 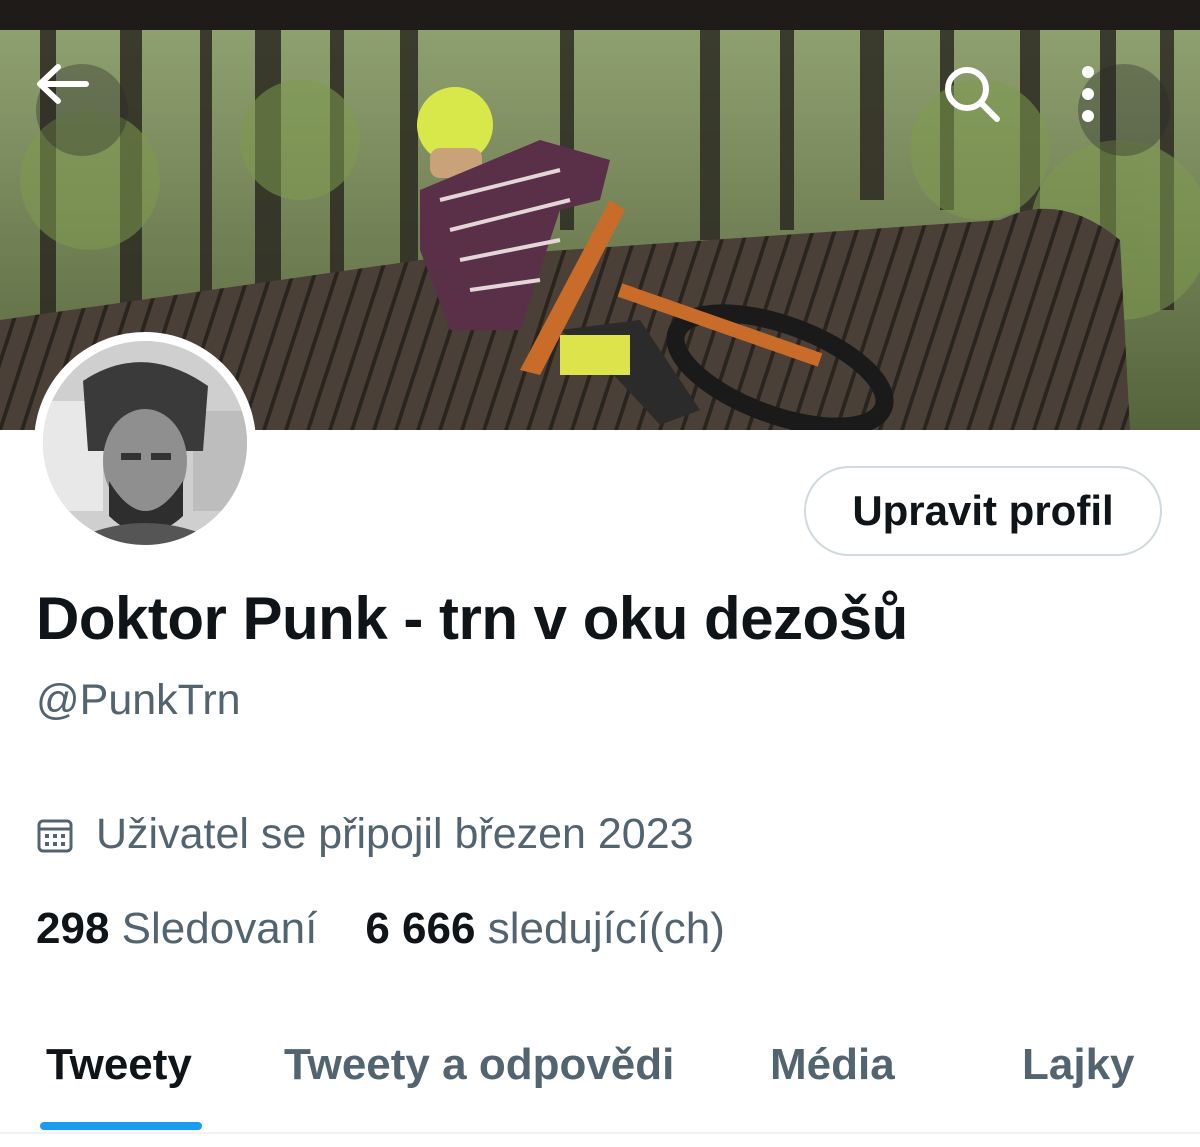 I want to click on avatar, so click(x=145, y=443).